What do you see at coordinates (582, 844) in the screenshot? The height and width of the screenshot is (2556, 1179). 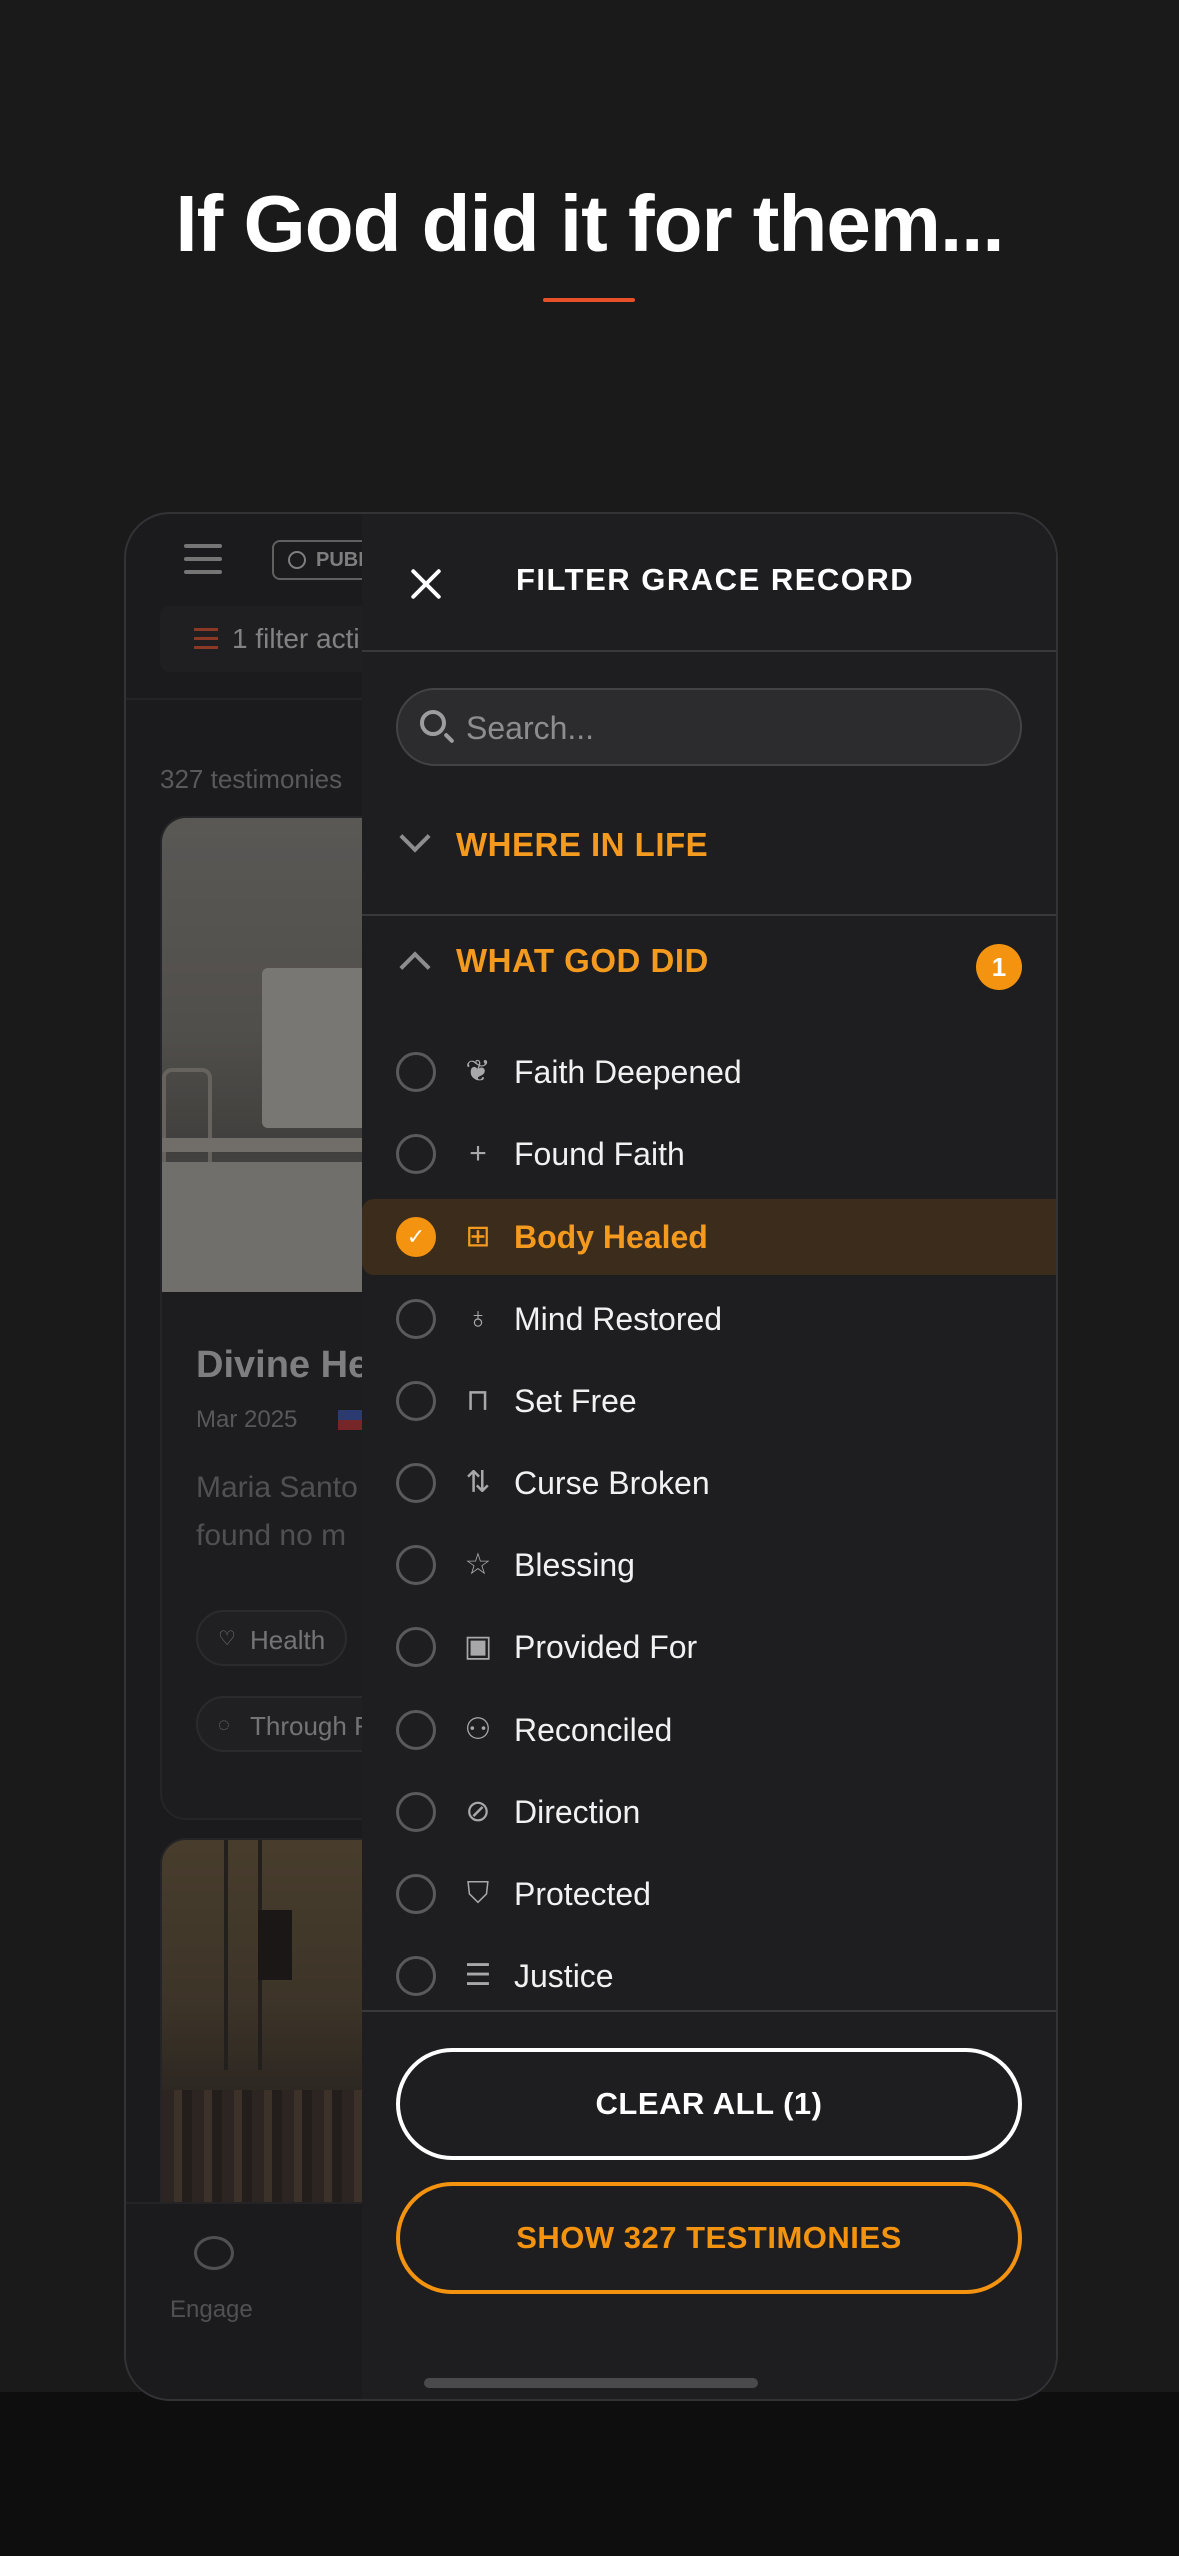 I see `section-label: WHERE IN LIFE` at bounding box center [582, 844].